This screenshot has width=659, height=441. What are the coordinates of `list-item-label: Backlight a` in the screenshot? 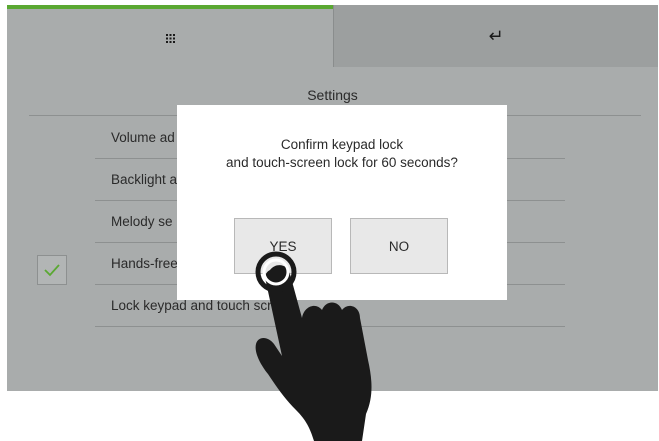 It's located at (144, 179).